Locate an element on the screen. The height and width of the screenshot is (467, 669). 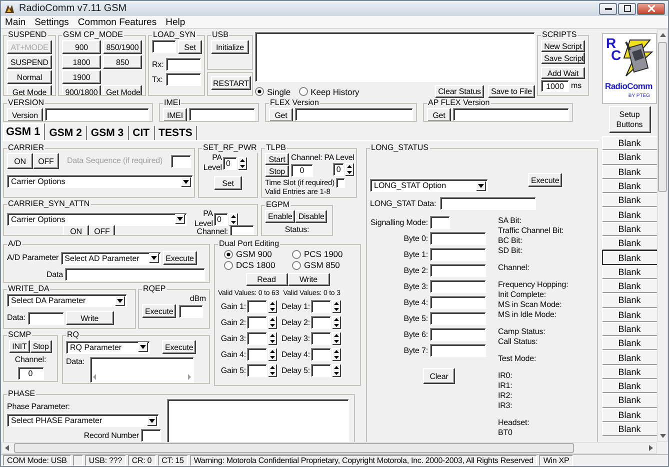
status-button: Clear Status is located at coordinates (459, 91).